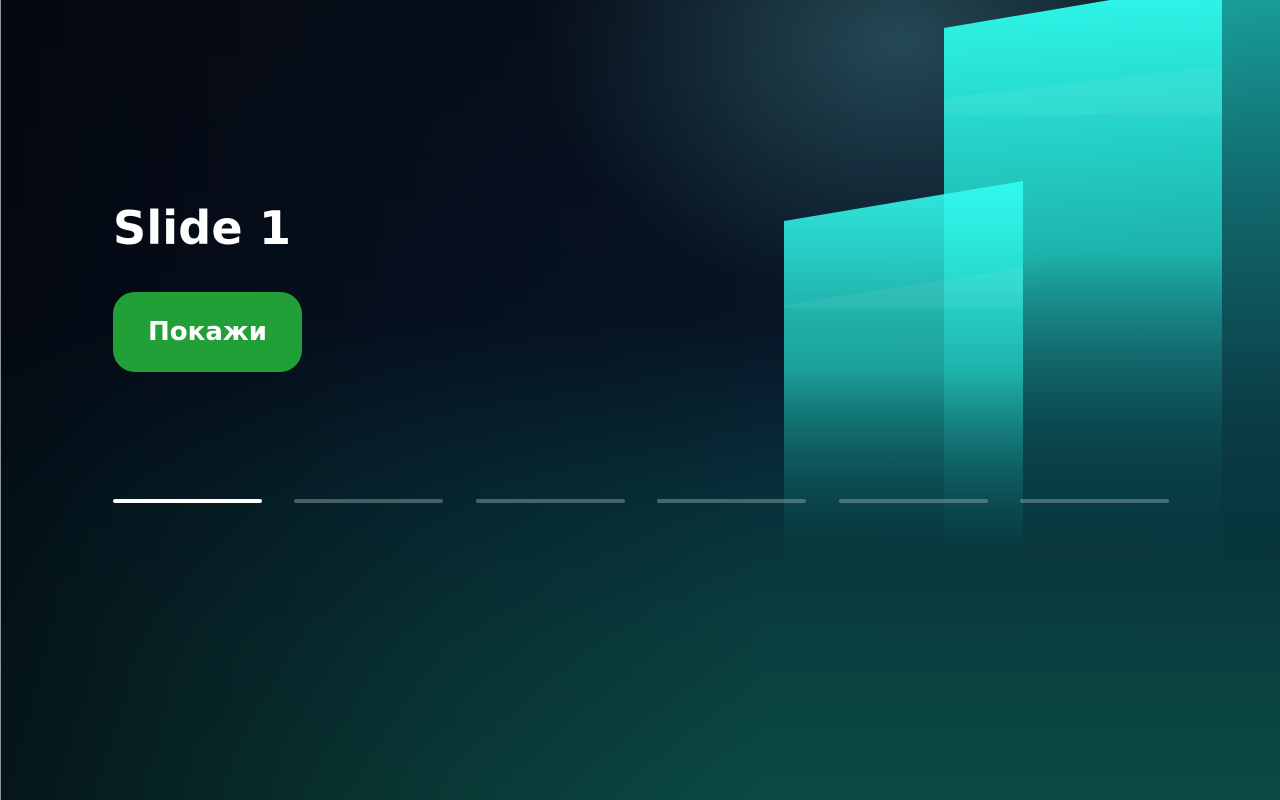  I want to click on show-button: Покажи, so click(207, 332).